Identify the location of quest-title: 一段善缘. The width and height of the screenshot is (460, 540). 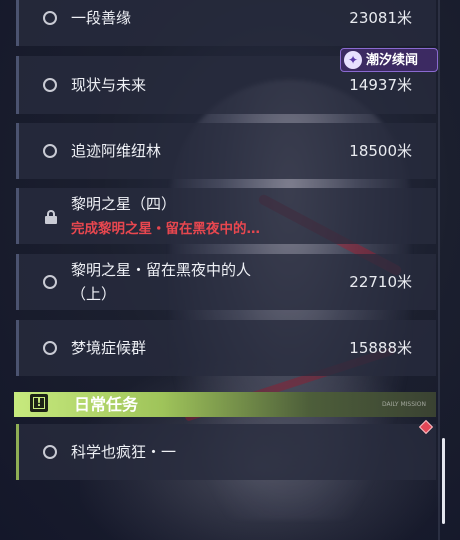
(101, 18).